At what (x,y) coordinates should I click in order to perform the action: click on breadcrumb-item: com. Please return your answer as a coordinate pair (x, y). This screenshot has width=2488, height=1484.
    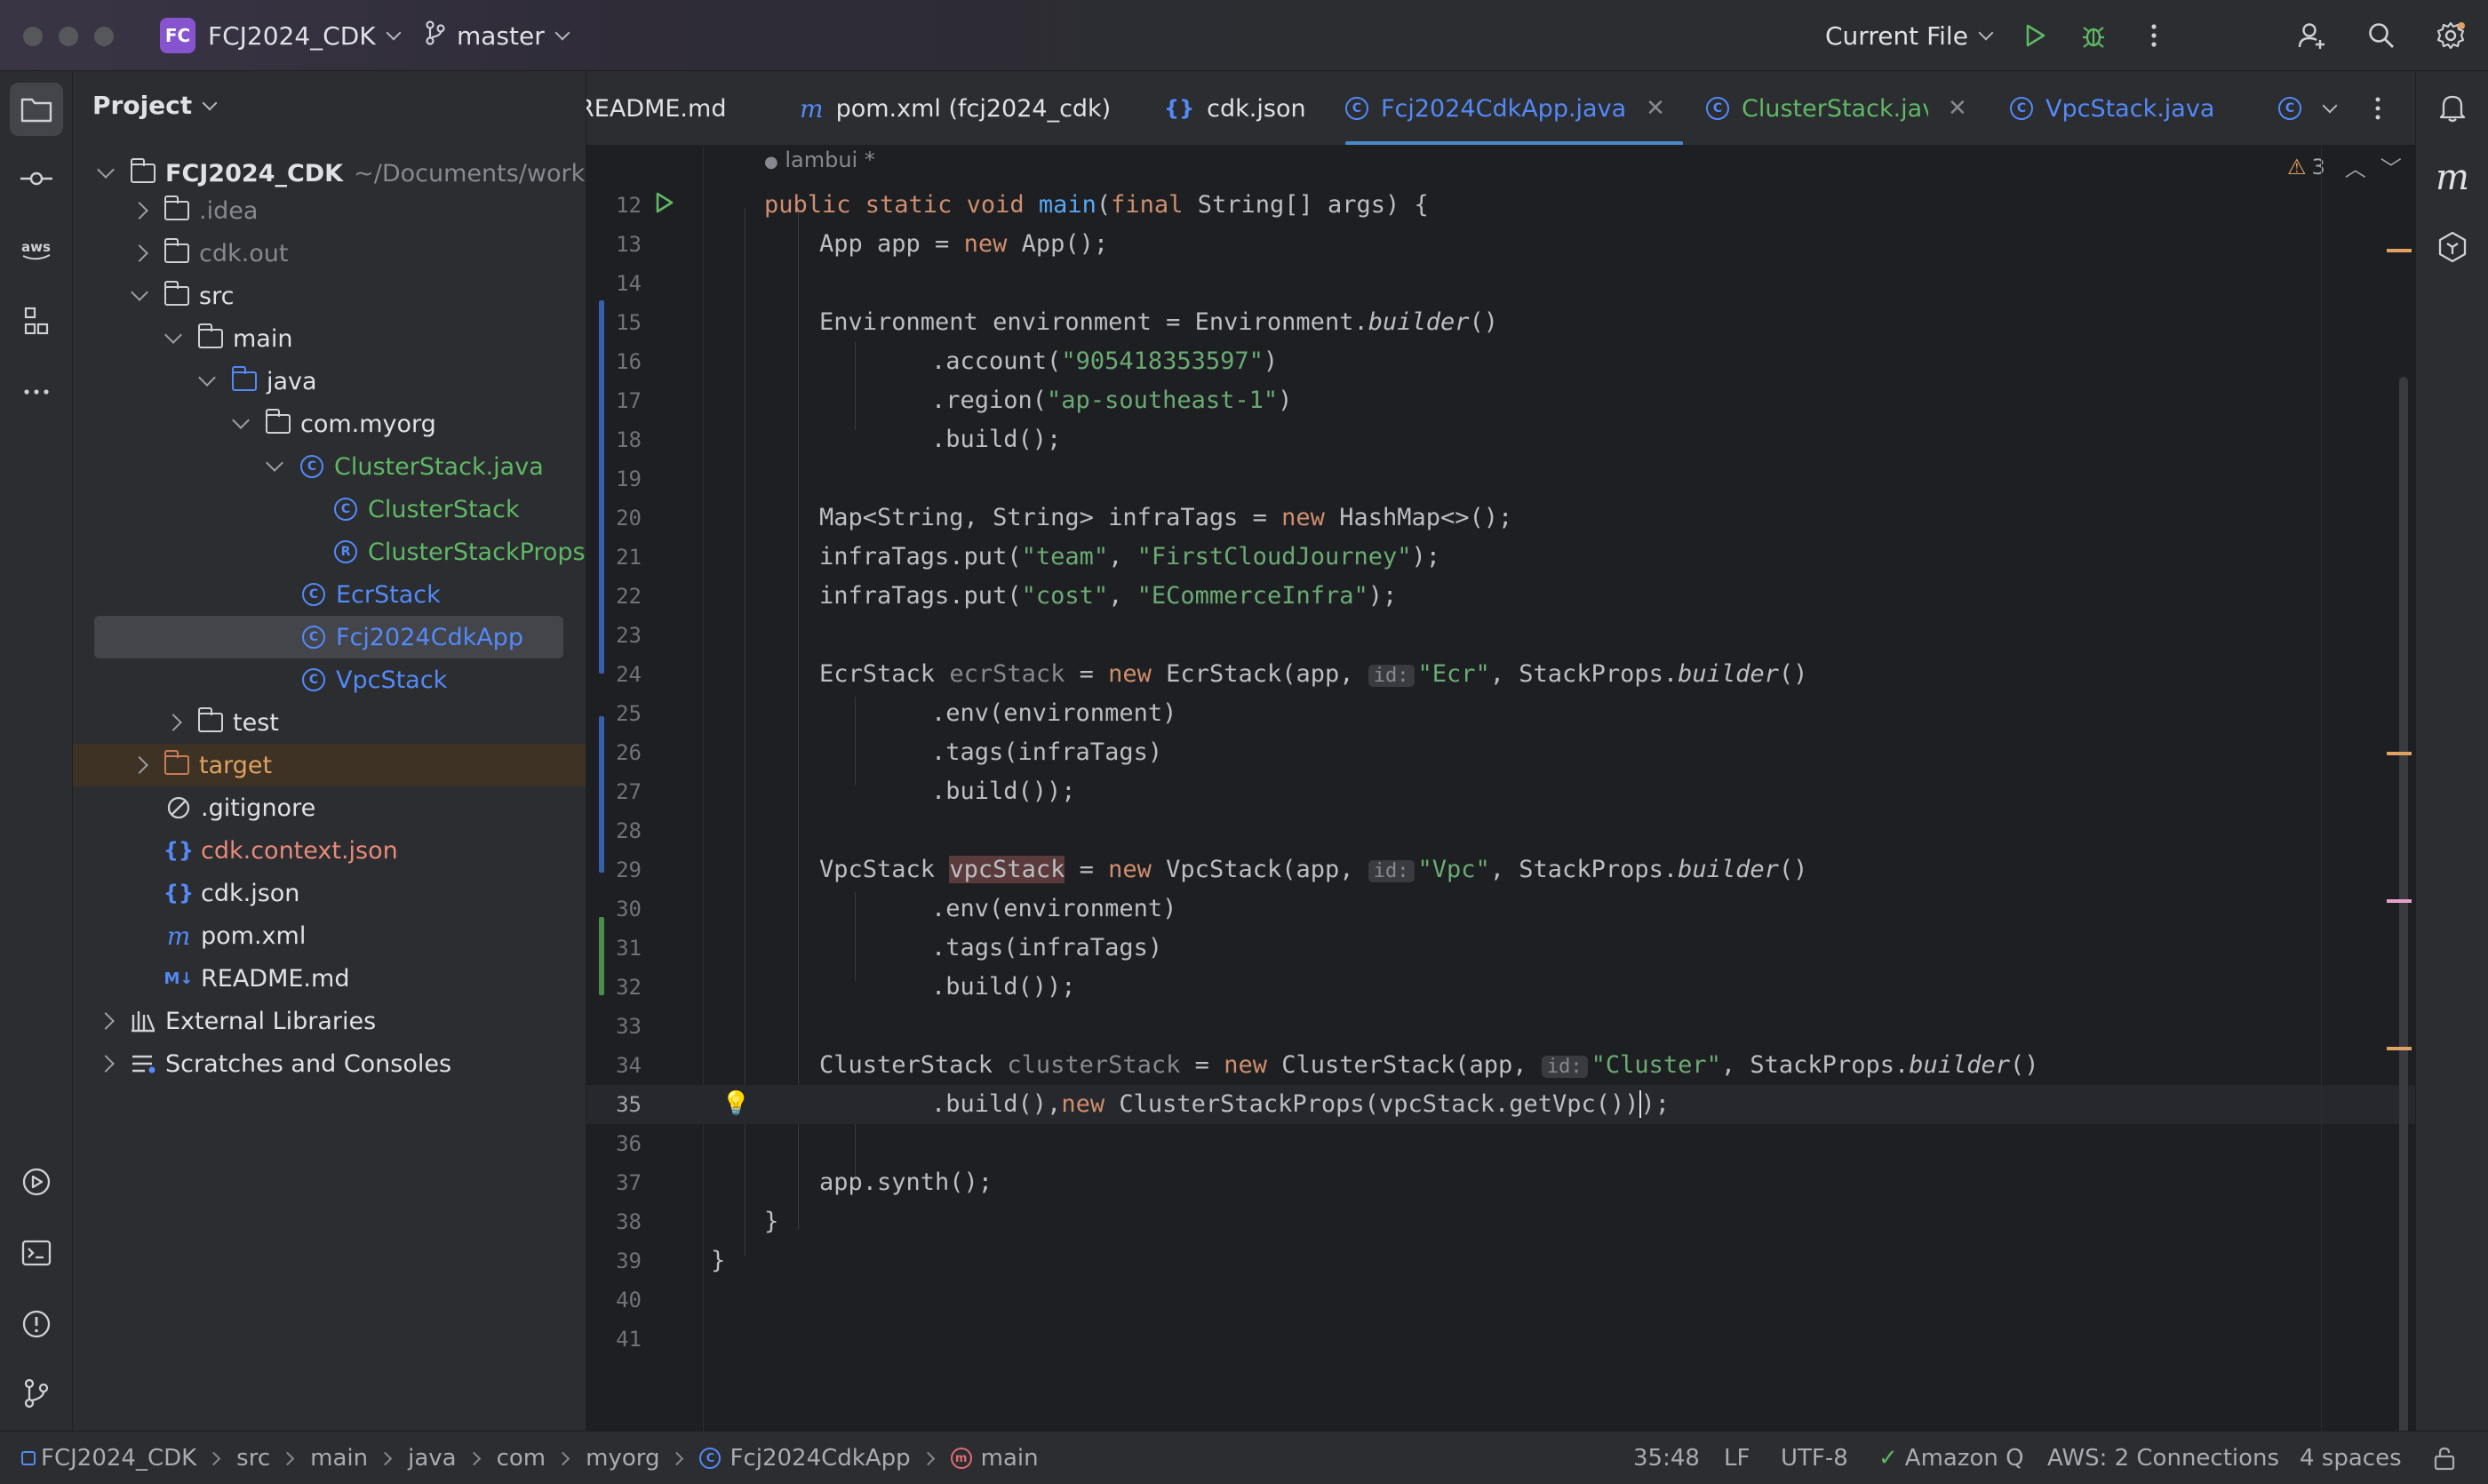
    Looking at the image, I should click on (521, 1458).